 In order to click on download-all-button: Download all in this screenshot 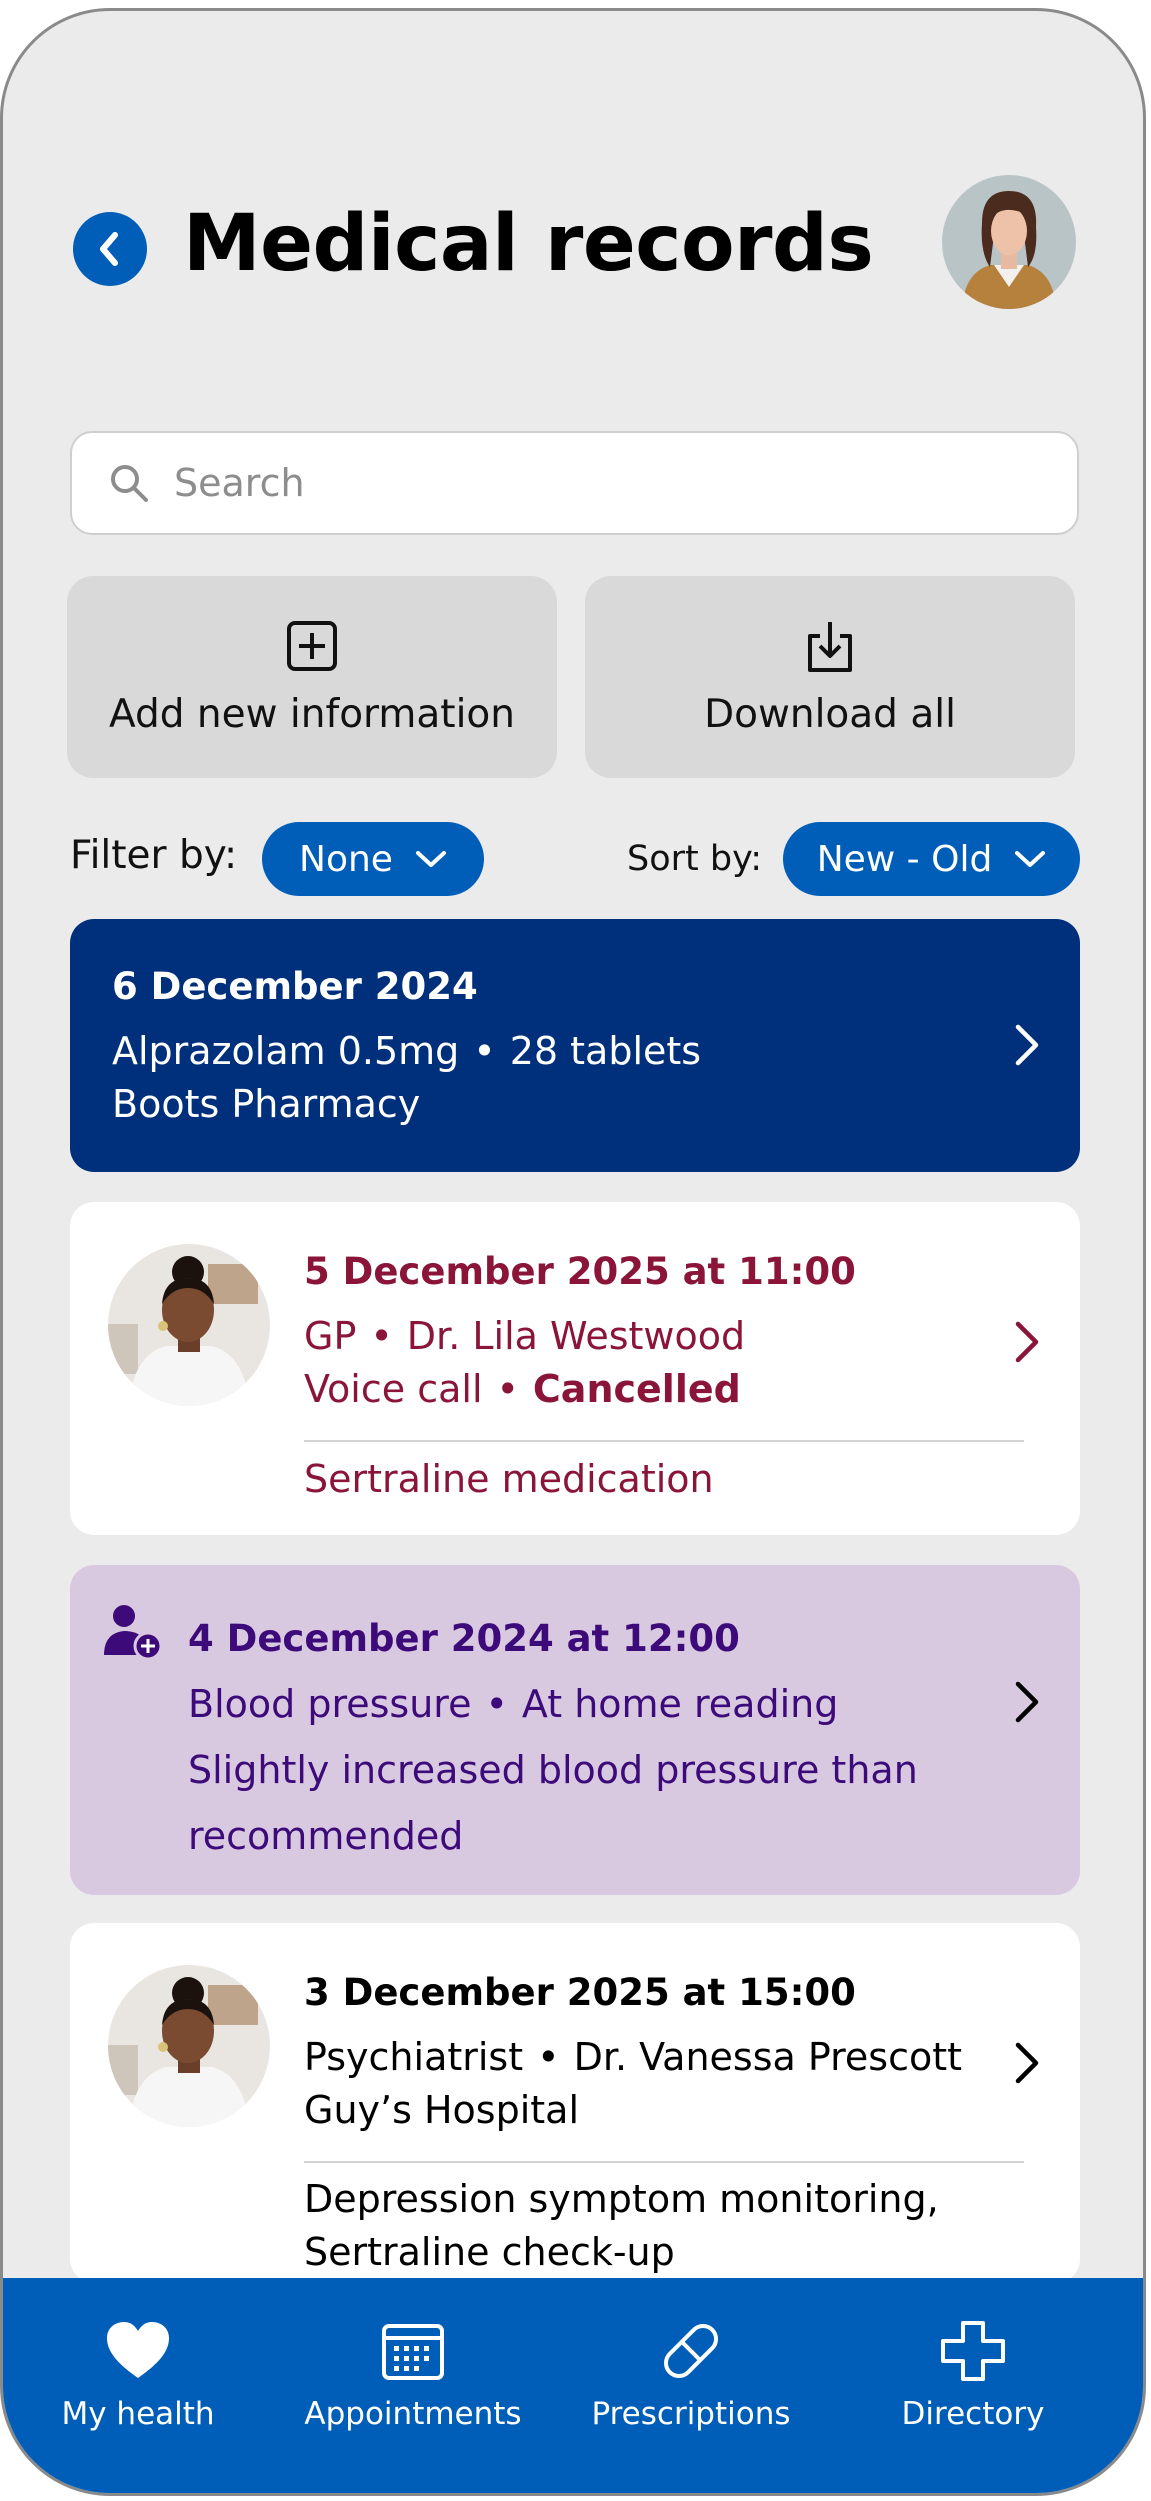, I will do `click(830, 677)`.